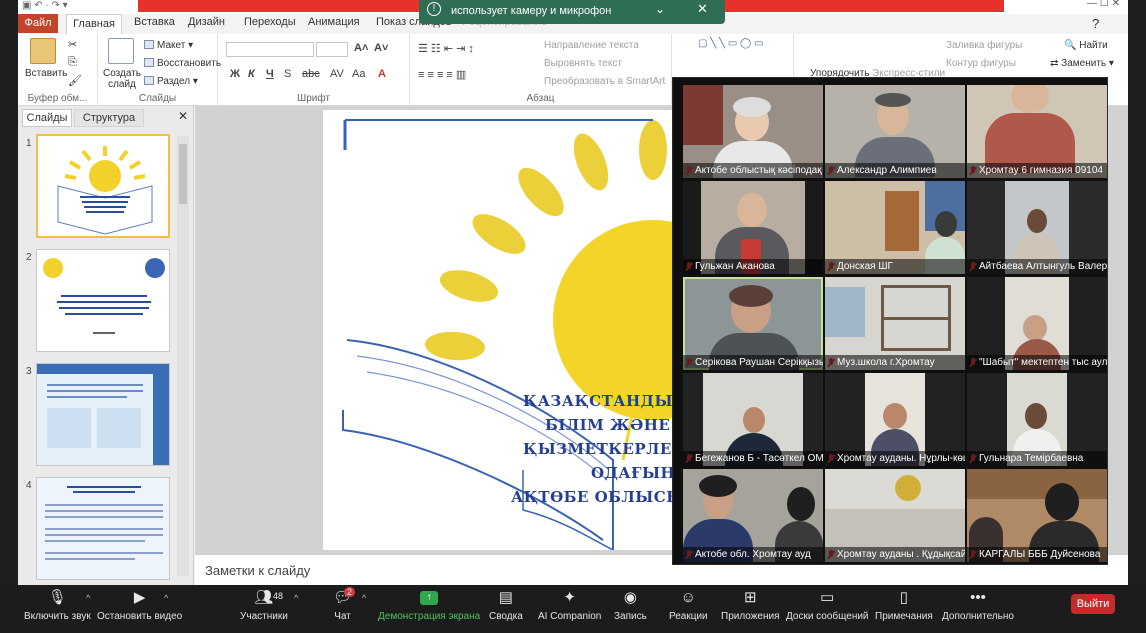 This screenshot has width=1146, height=633. I want to click on font-family-select, so click(270, 49).